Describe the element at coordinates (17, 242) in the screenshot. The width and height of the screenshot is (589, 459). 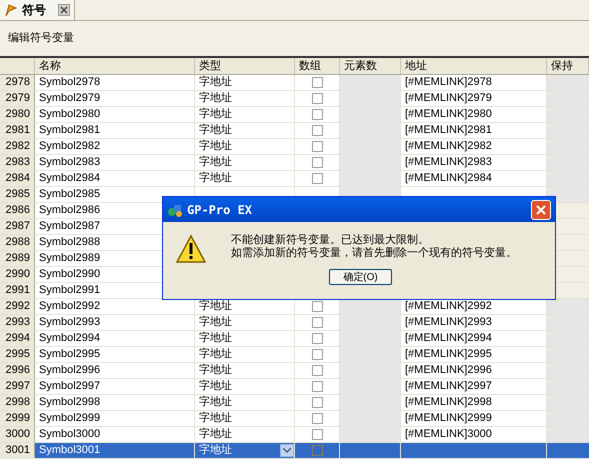
I see `row-number: 2988` at that location.